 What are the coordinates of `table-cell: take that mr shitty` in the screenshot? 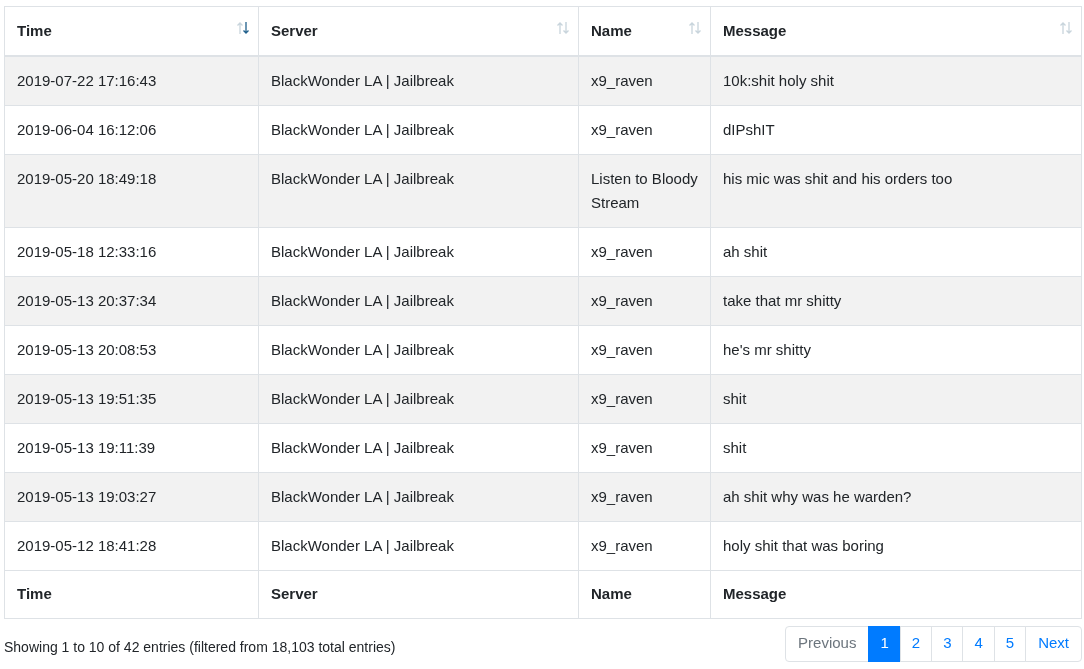 It's located at (896, 300).